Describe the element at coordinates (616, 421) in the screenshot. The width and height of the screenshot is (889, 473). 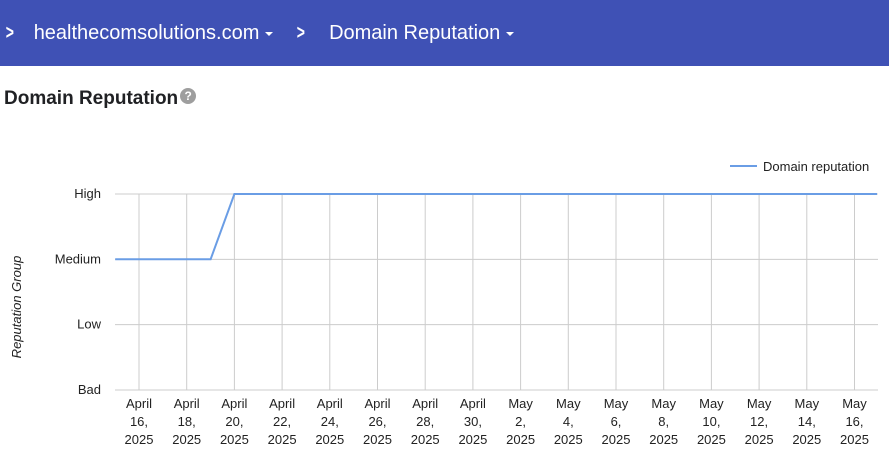
I see `x-tick-label: May 6, 2025` at that location.